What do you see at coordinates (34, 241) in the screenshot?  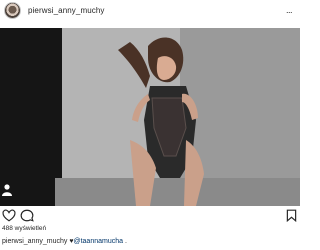 I see `caption-username: pierwsi_anny_muchy` at bounding box center [34, 241].